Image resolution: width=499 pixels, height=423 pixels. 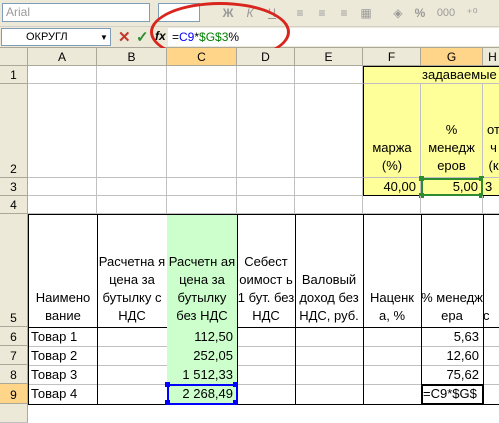 What do you see at coordinates (132, 205) in the screenshot?
I see `cell-b4` at bounding box center [132, 205].